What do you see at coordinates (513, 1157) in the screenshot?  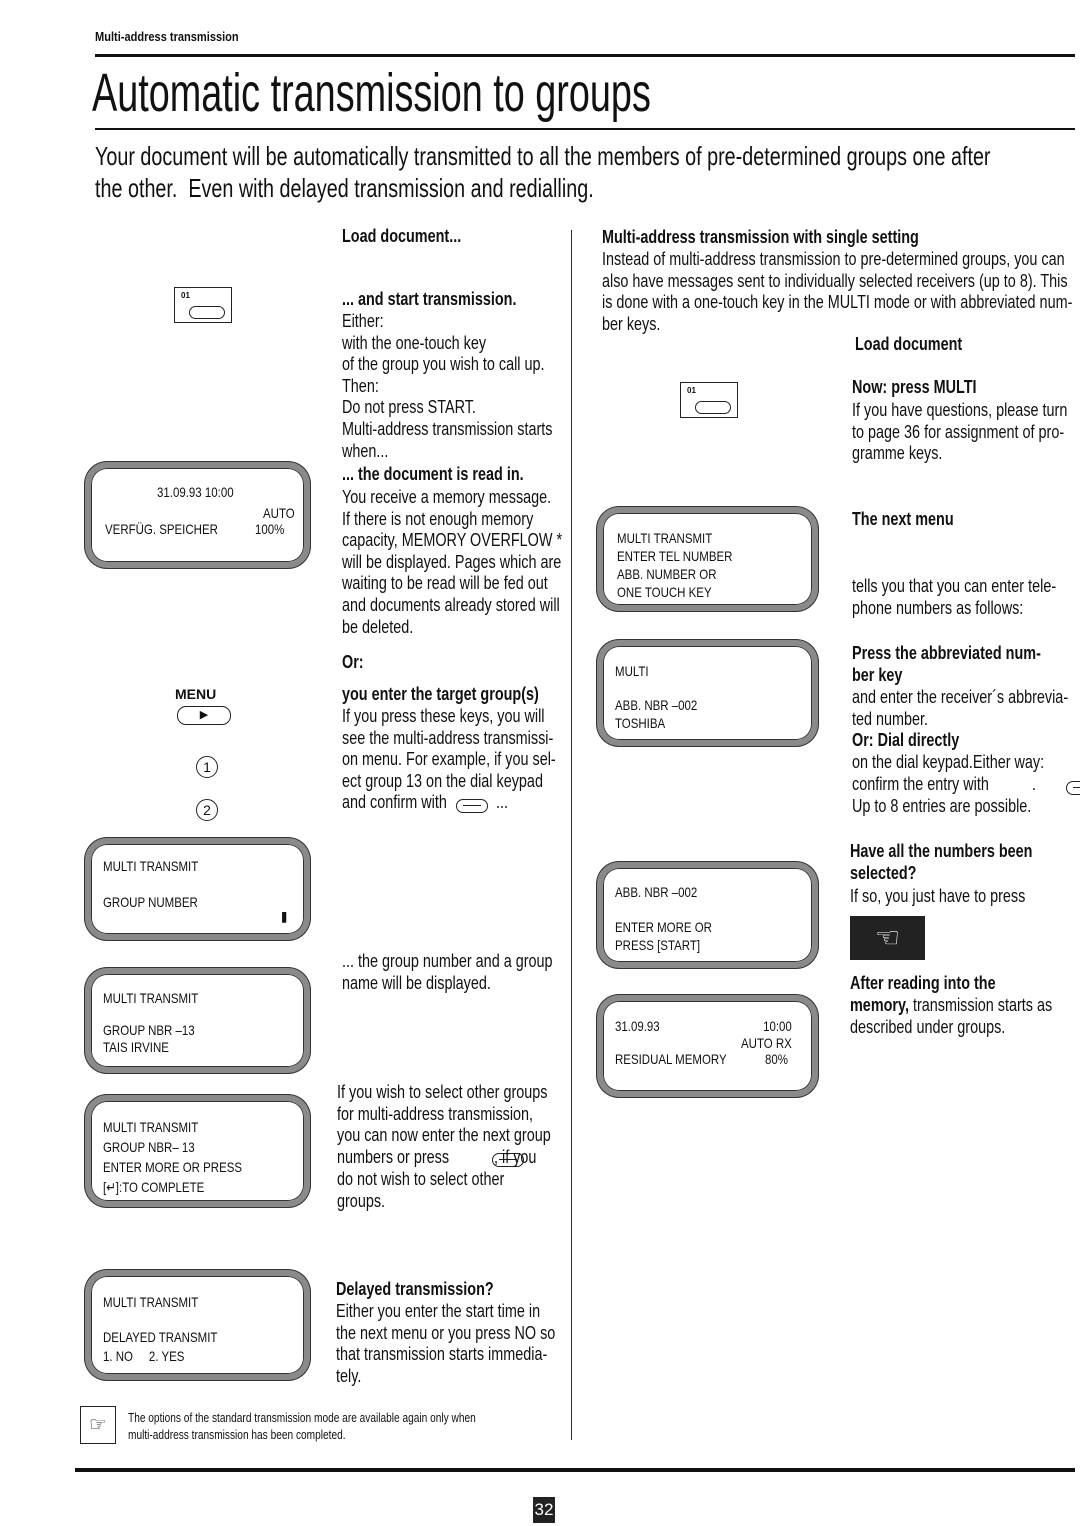 I see `other-groups-tail: , if you` at bounding box center [513, 1157].